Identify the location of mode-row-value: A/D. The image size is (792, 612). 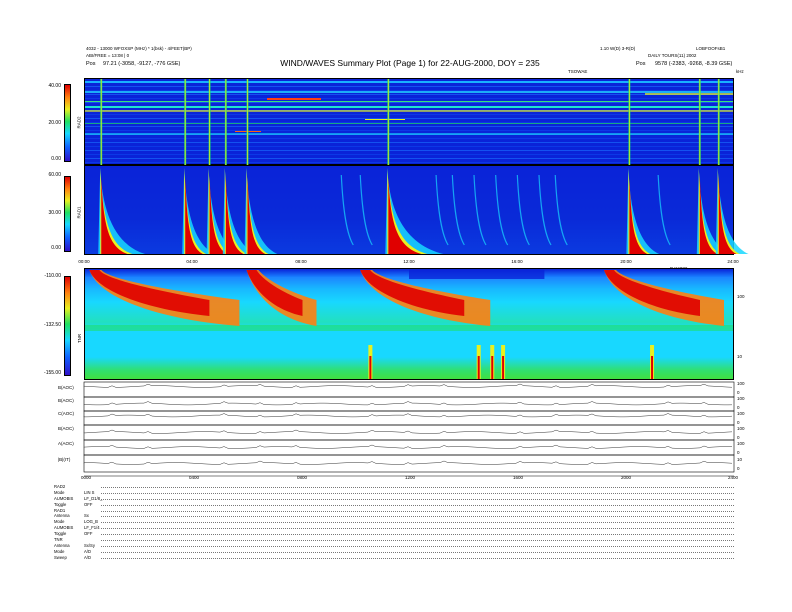
(87, 557).